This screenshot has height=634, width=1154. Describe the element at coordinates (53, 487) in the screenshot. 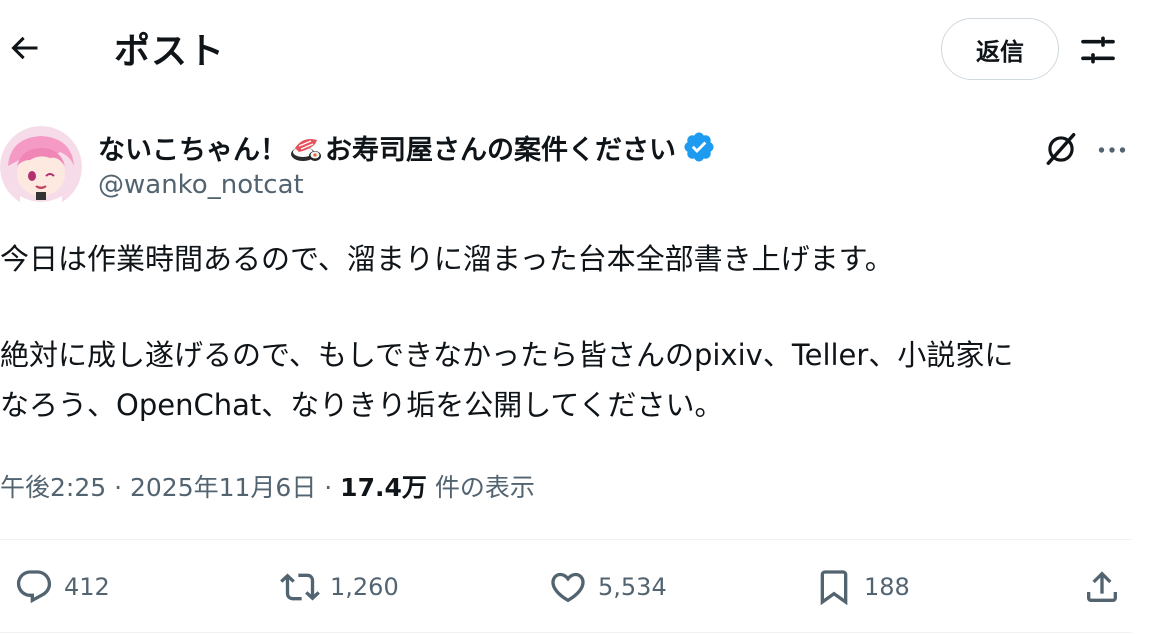

I see `post-time: 午後2:25` at that location.